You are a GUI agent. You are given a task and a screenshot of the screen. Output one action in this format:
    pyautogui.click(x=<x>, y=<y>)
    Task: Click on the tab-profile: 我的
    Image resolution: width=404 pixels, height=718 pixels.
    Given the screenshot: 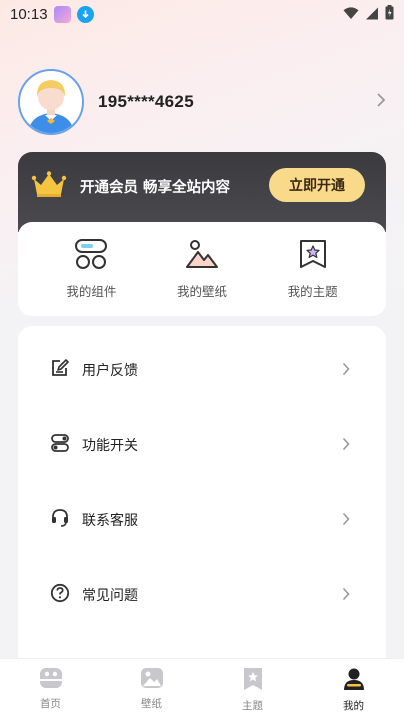 What is the action you would take?
    pyautogui.click(x=354, y=690)
    